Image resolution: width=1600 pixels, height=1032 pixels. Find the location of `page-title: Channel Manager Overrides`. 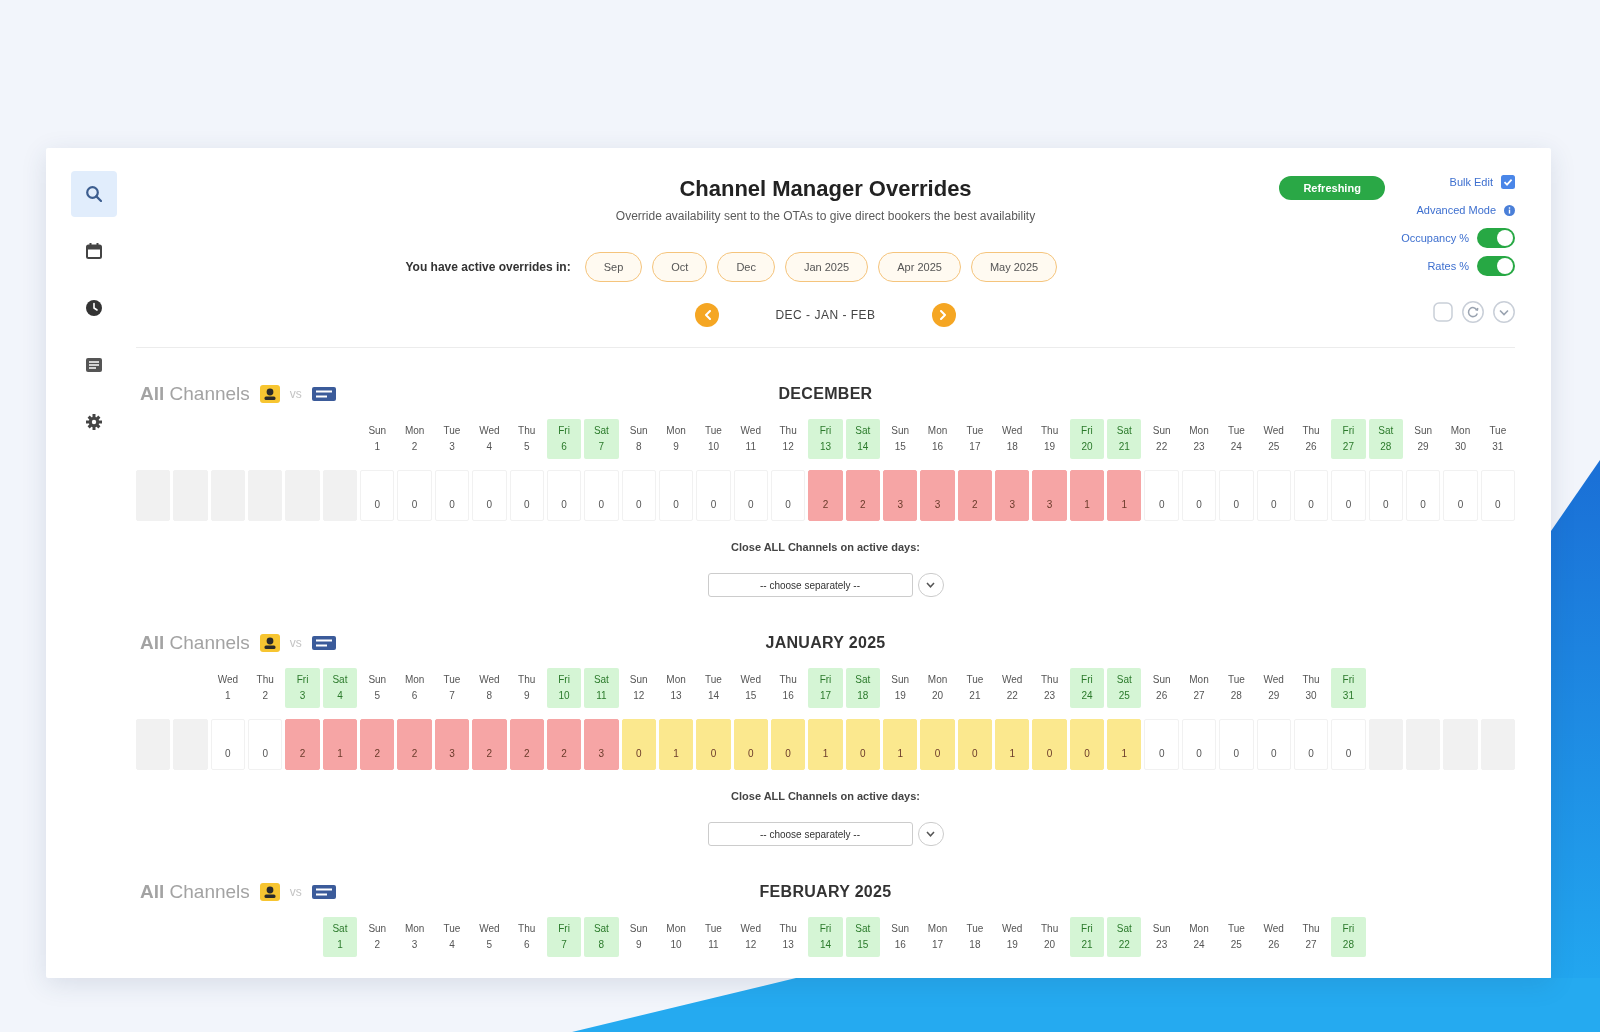

page-title: Channel Manager Overrides is located at coordinates (825, 189).